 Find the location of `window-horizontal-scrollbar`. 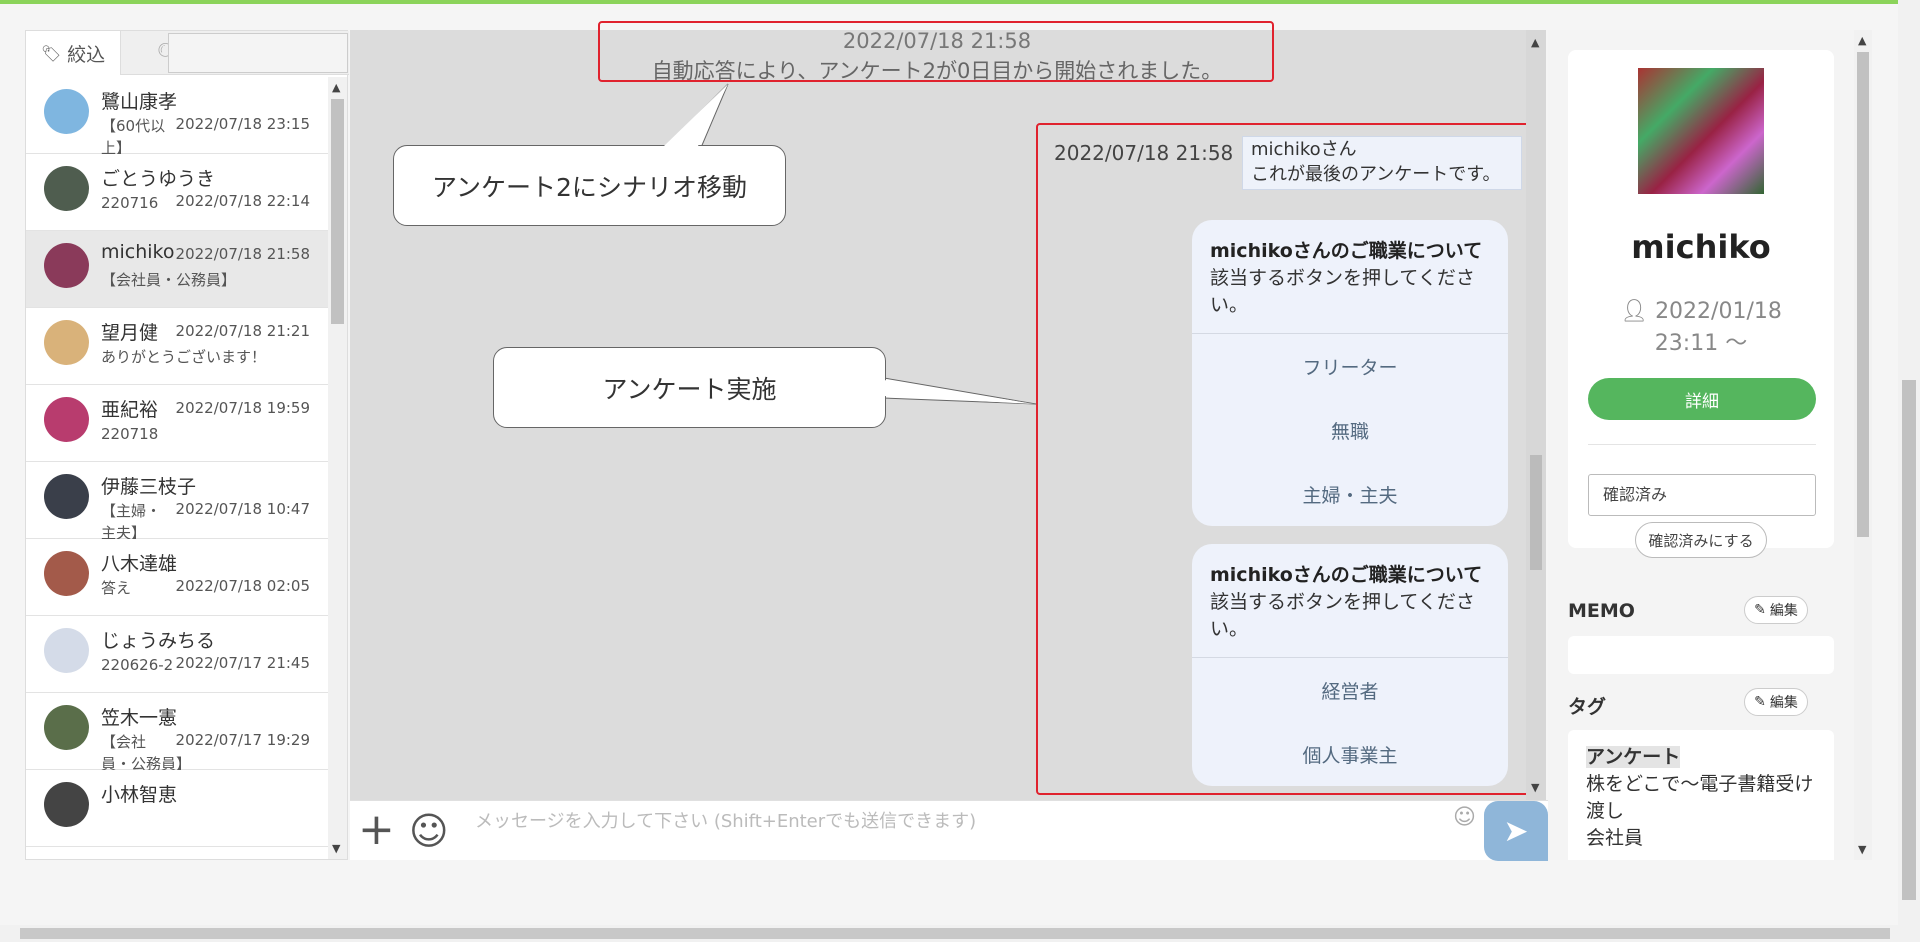

window-horizontal-scrollbar is located at coordinates (960, 933).